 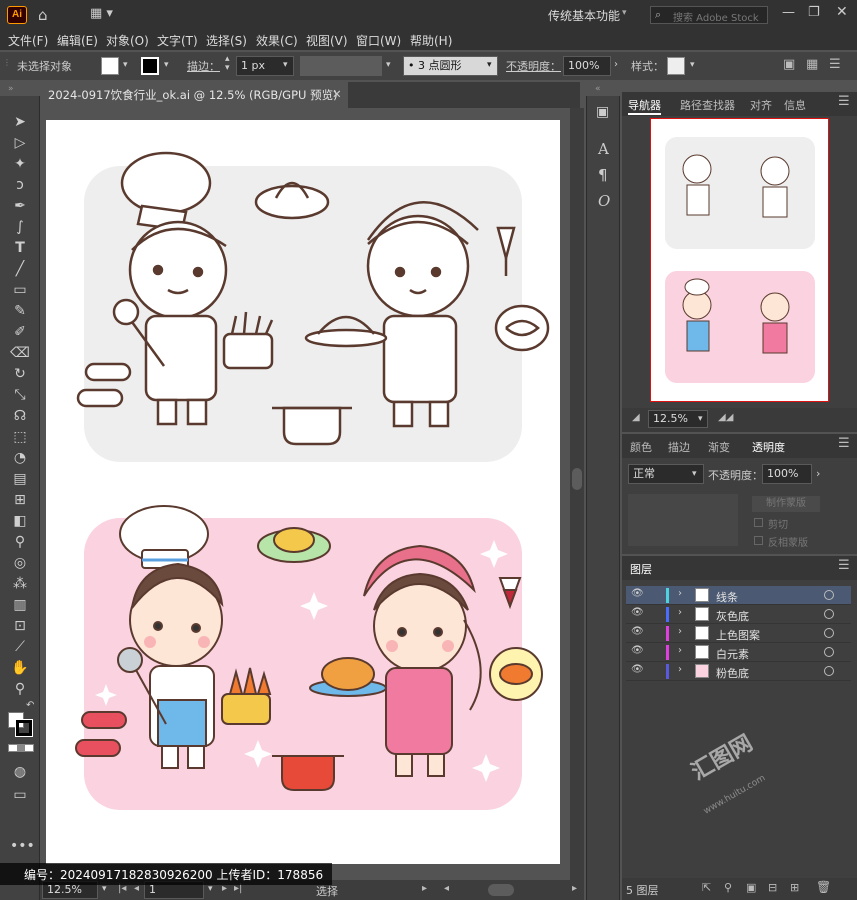 I want to click on arrange-documents-icon: ▦ ▾, so click(x=101, y=13).